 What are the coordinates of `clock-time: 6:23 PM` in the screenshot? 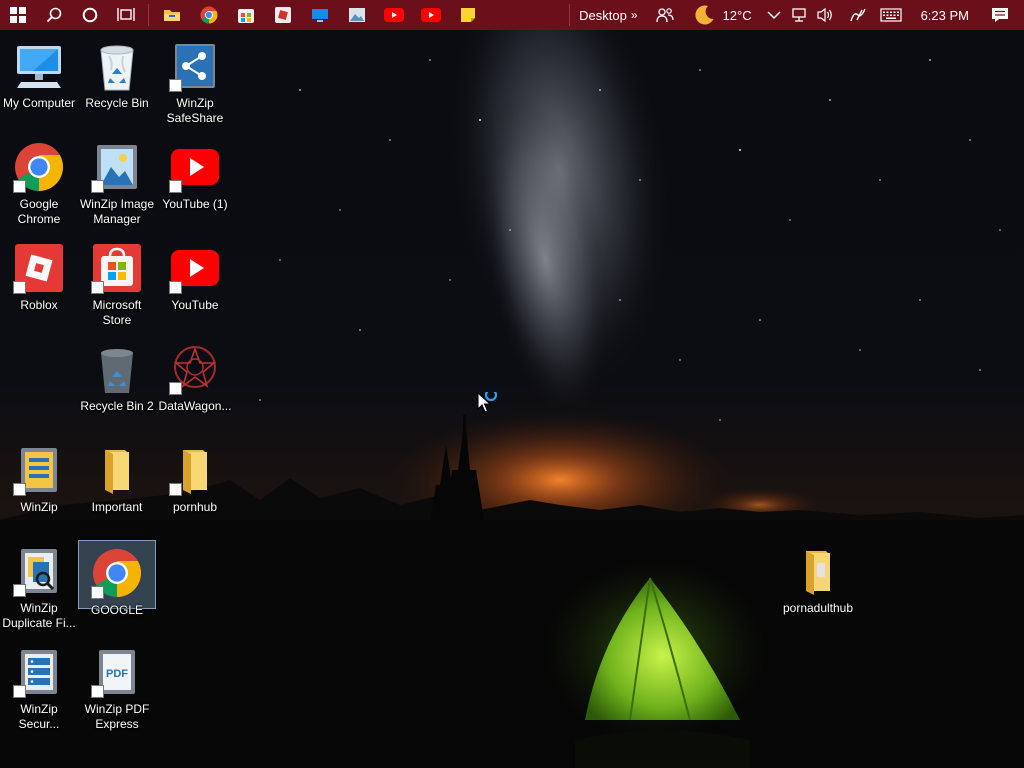 It's located at (944, 15).